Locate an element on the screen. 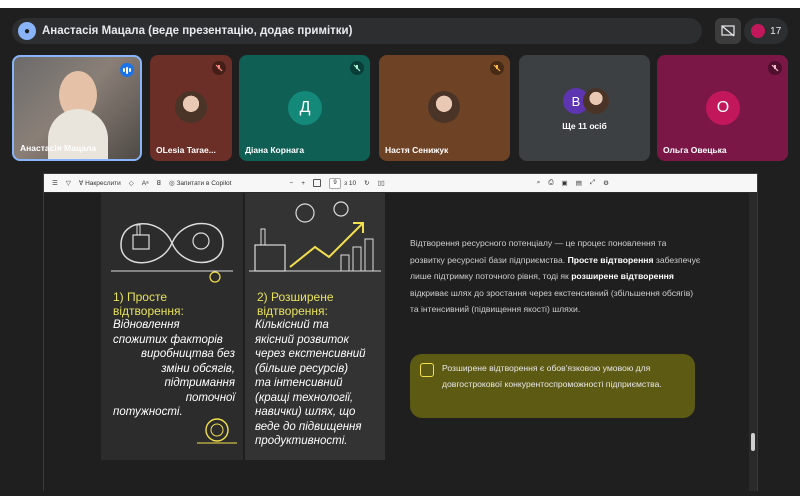 The image size is (800, 500). vertical-scrollbar is located at coordinates (753, 342).